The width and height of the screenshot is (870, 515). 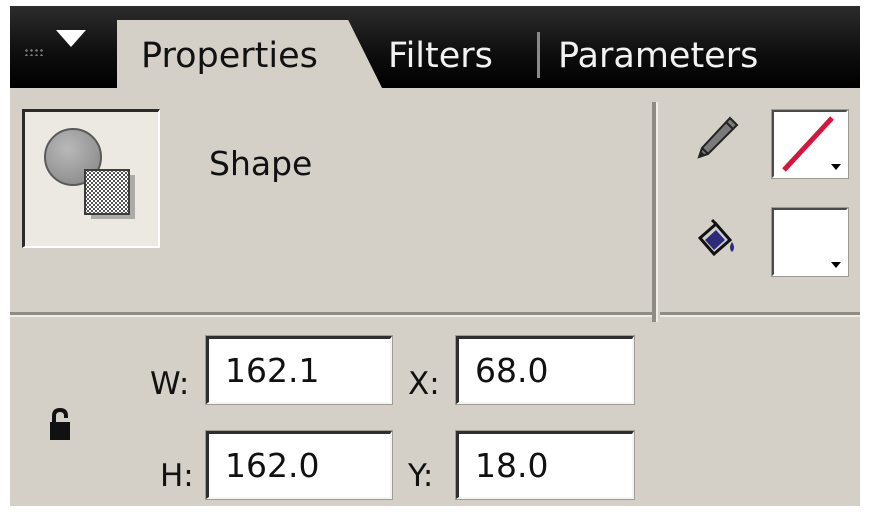 I want to click on shape-icon, so click(x=89, y=173).